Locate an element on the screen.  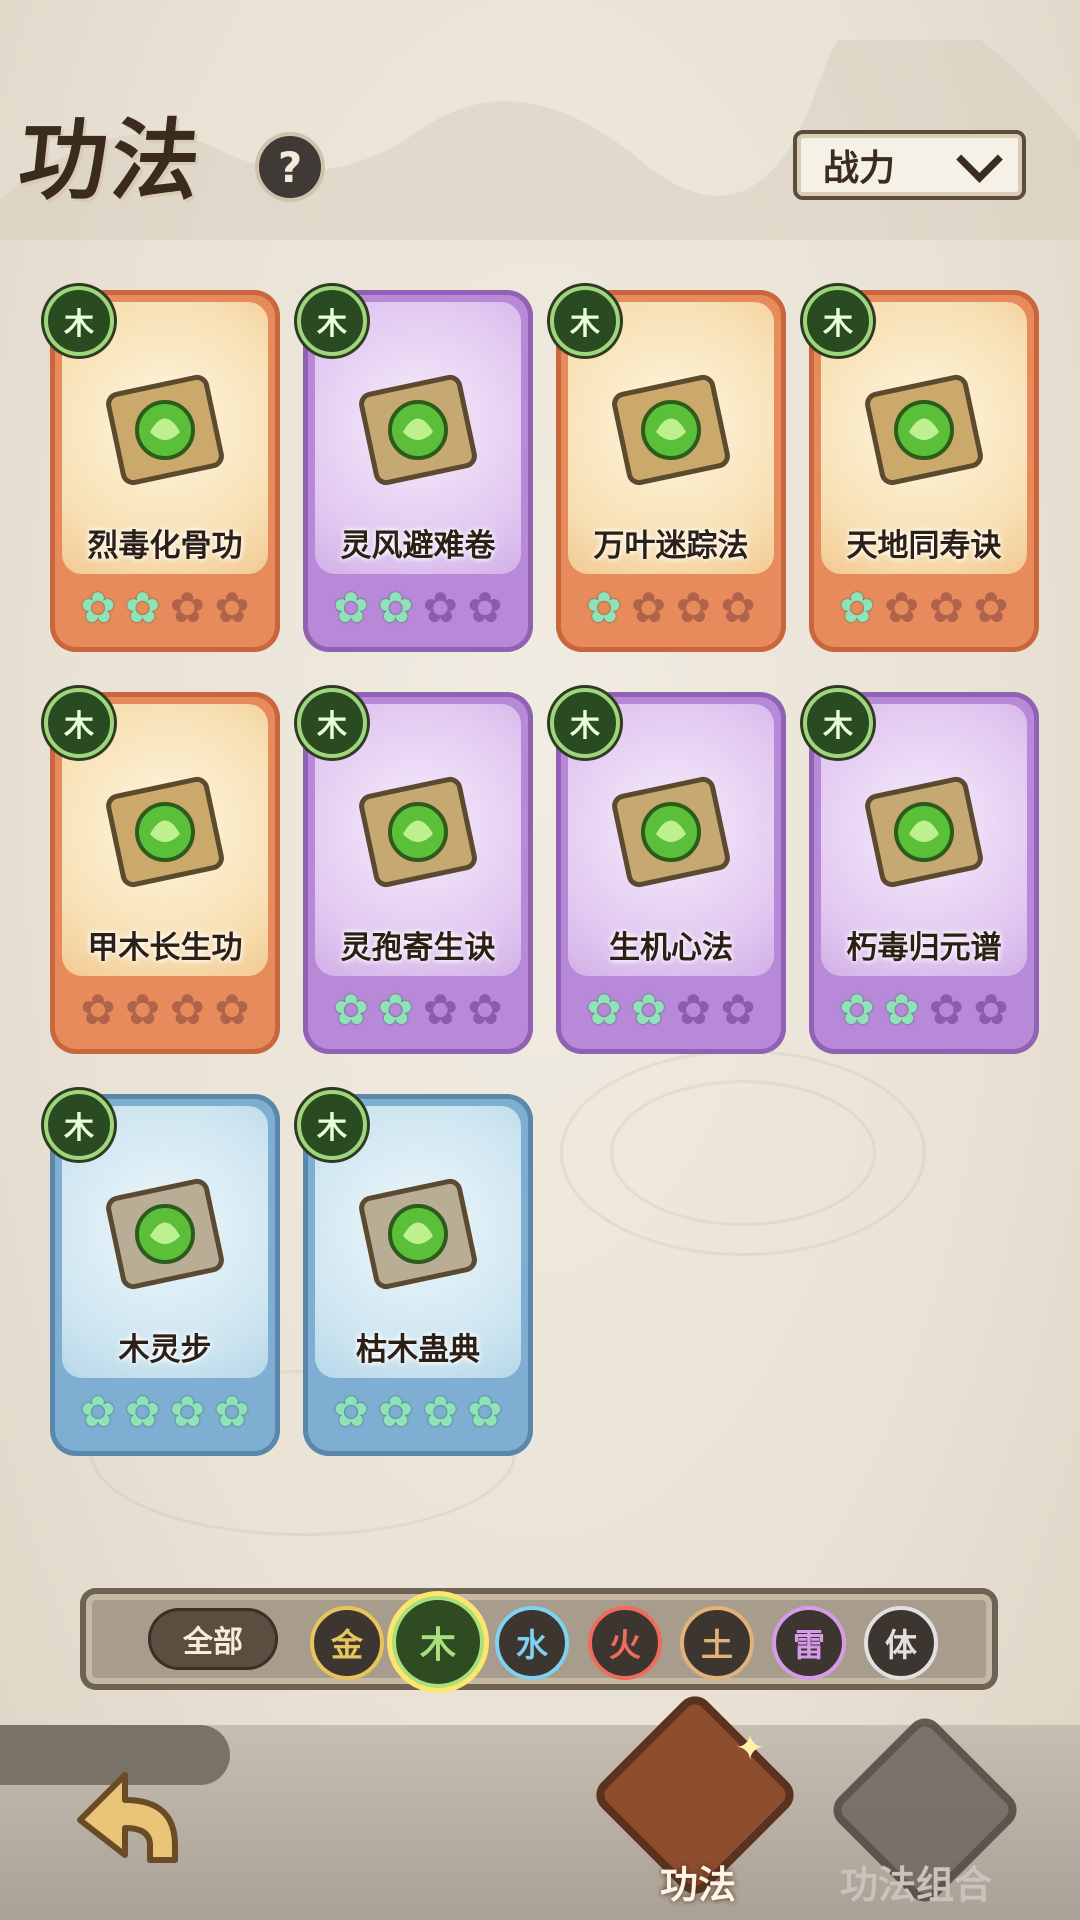
skill-card: 甲木长生功 ✿ ✿ ✿ ✿ 木 is located at coordinates (162, 871).